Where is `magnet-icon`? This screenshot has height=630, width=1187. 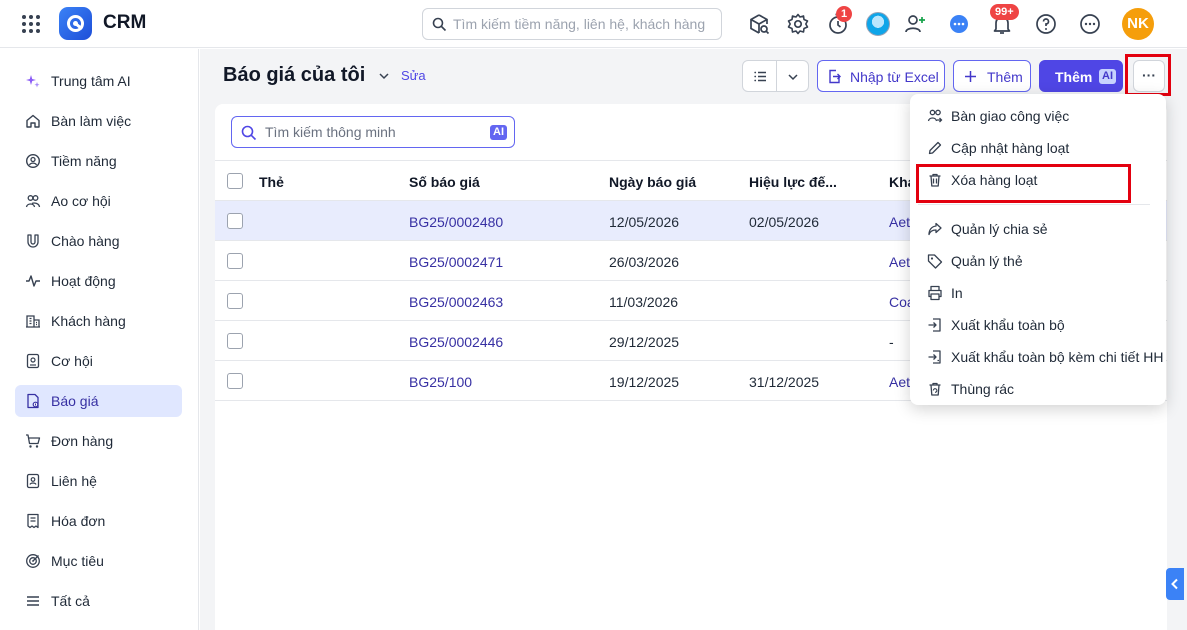
magnet-icon is located at coordinates (33, 241).